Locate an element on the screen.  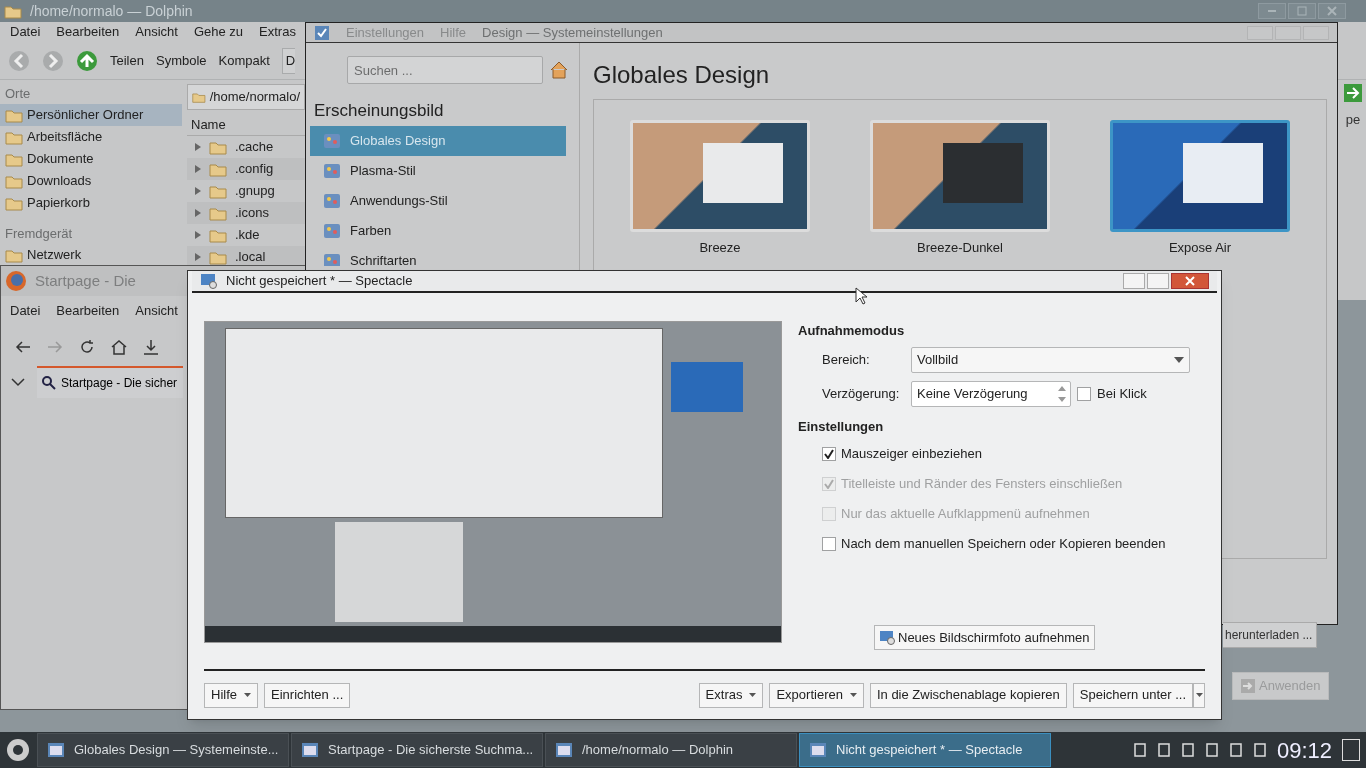
category-item: Plasma-Stil is located at coordinates (438, 171).